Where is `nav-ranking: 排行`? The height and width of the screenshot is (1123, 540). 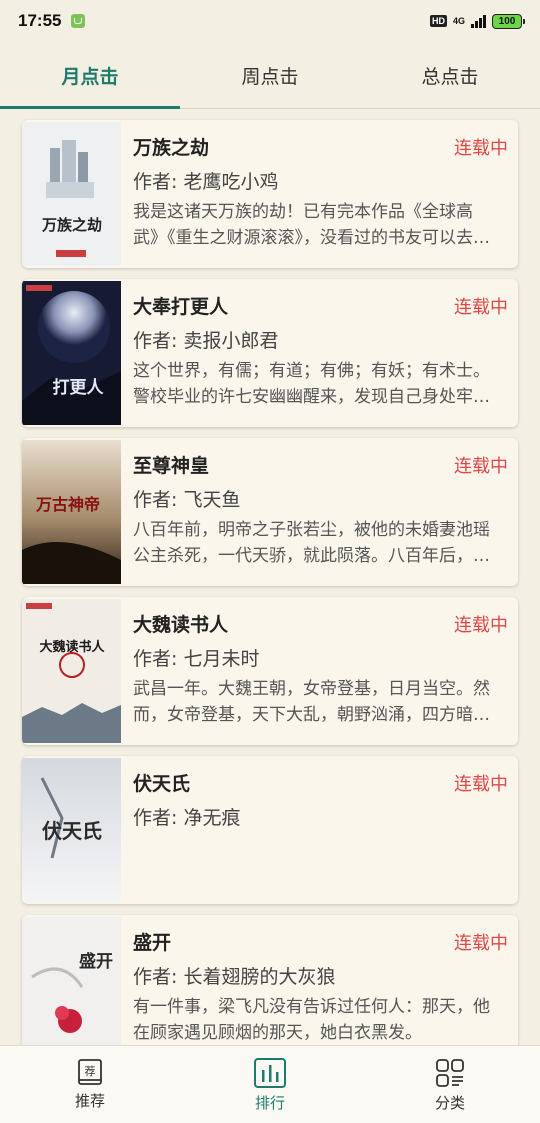
nav-ranking: 排行 is located at coordinates (270, 1084).